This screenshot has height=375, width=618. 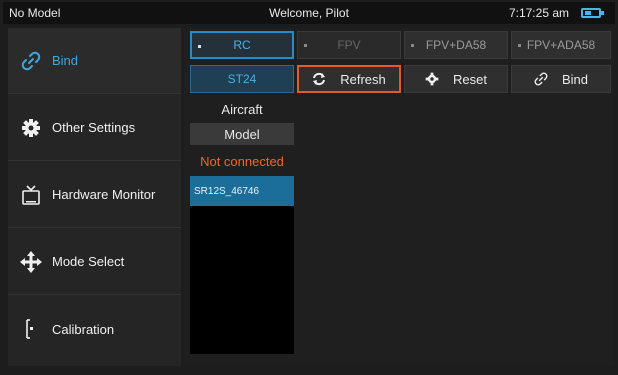 I want to click on aircraft-header: Aircraft, so click(x=242, y=109).